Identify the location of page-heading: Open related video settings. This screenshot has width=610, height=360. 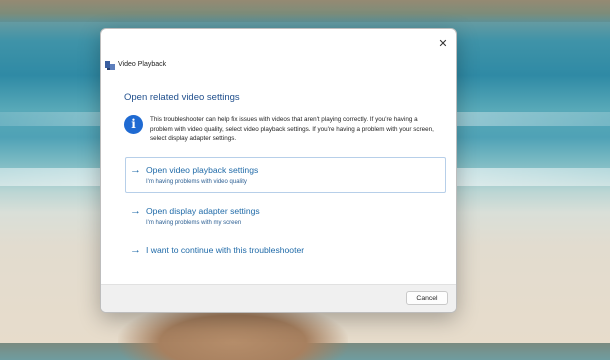
(182, 97).